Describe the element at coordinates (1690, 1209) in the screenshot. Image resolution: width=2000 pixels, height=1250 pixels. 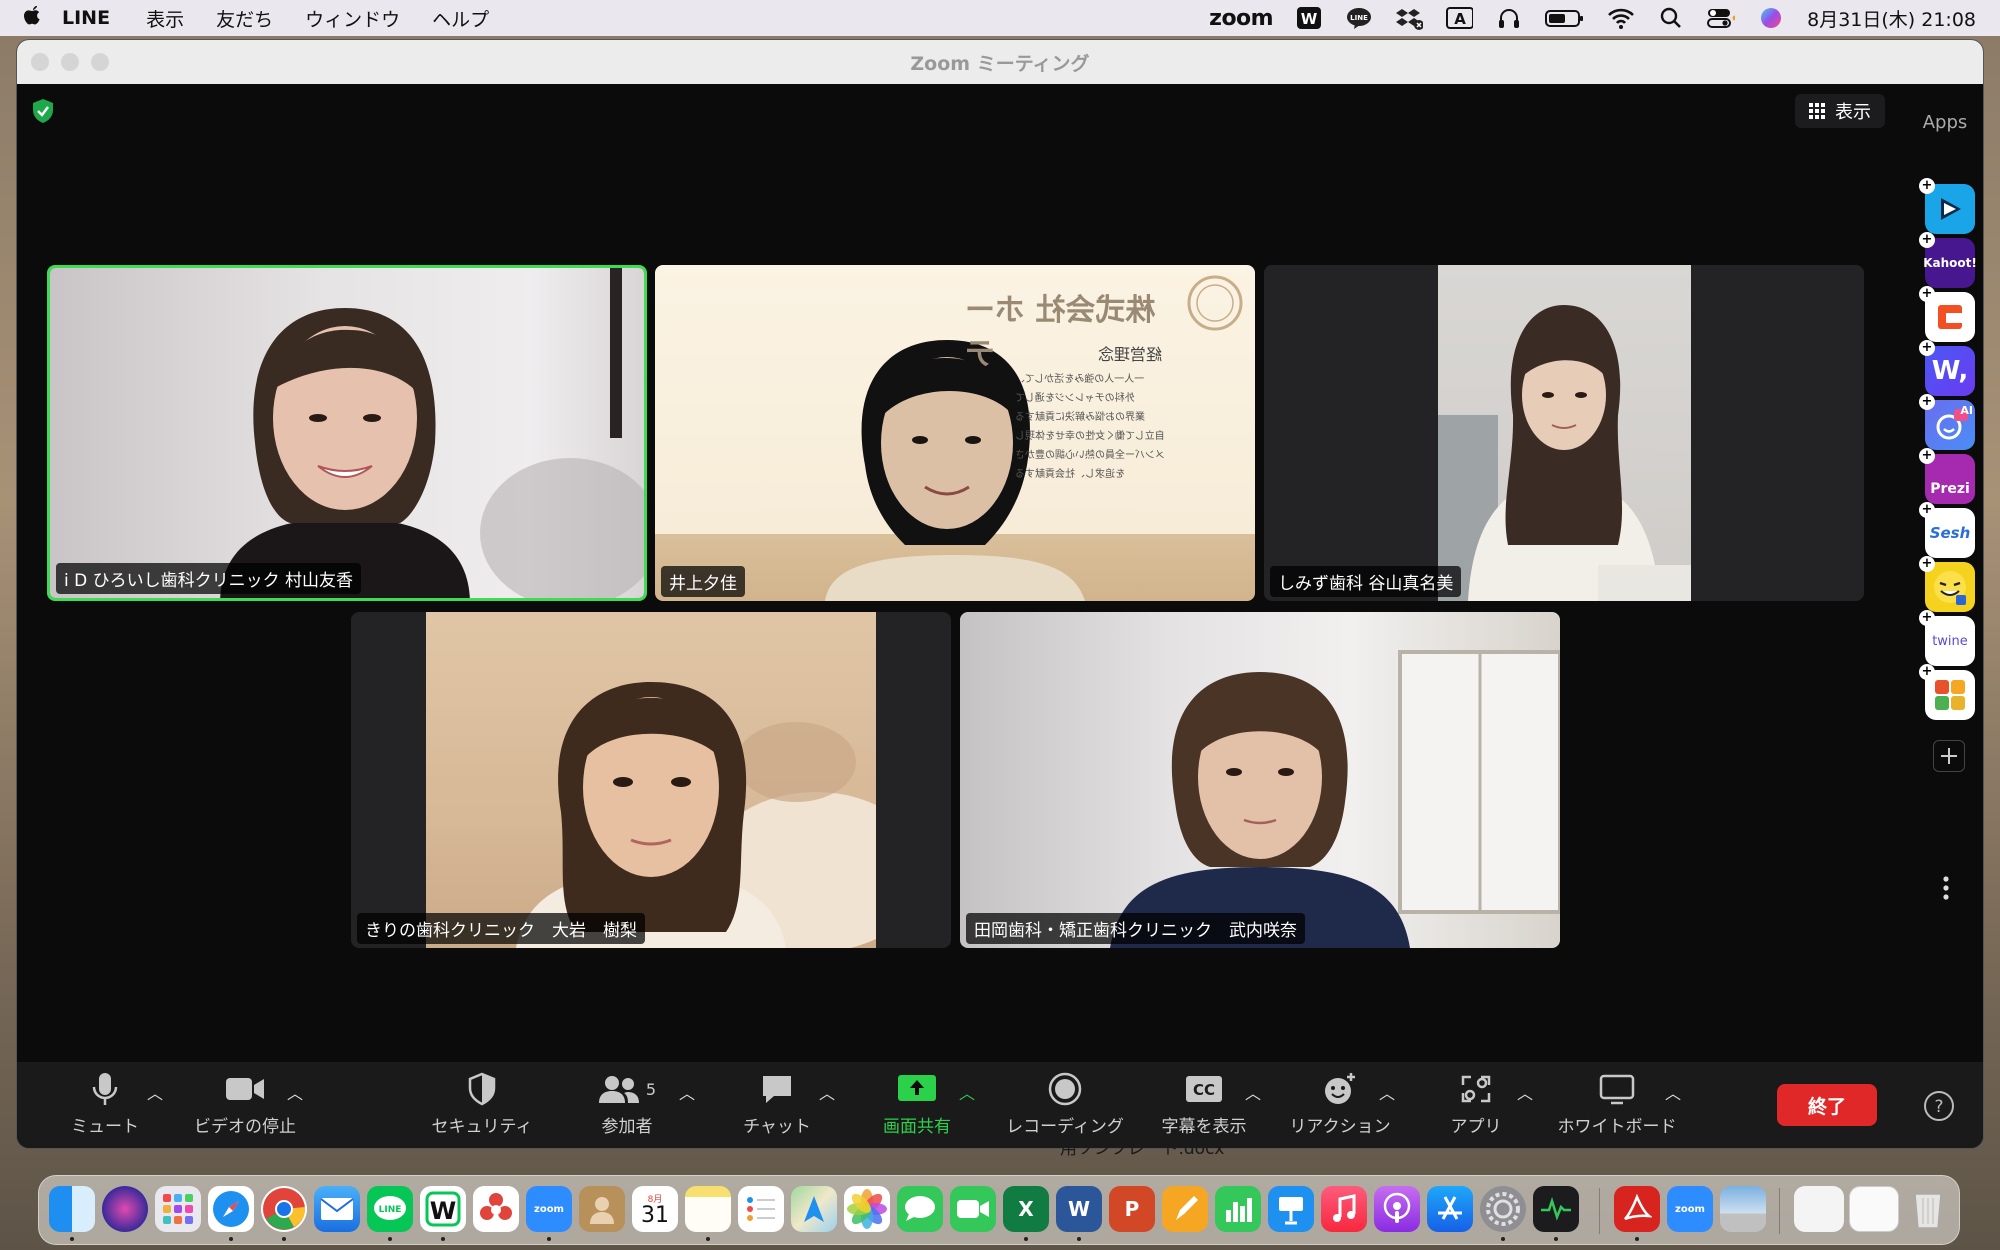
I see `zoom-dock-icon: zoom` at that location.